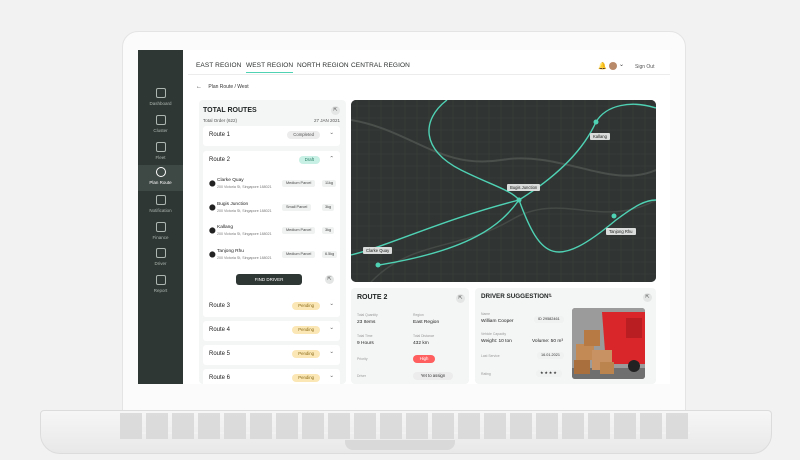  What do you see at coordinates (271, 331) in the screenshot?
I see `route-card-4: Route 4 Pending ⌄` at bounding box center [271, 331].